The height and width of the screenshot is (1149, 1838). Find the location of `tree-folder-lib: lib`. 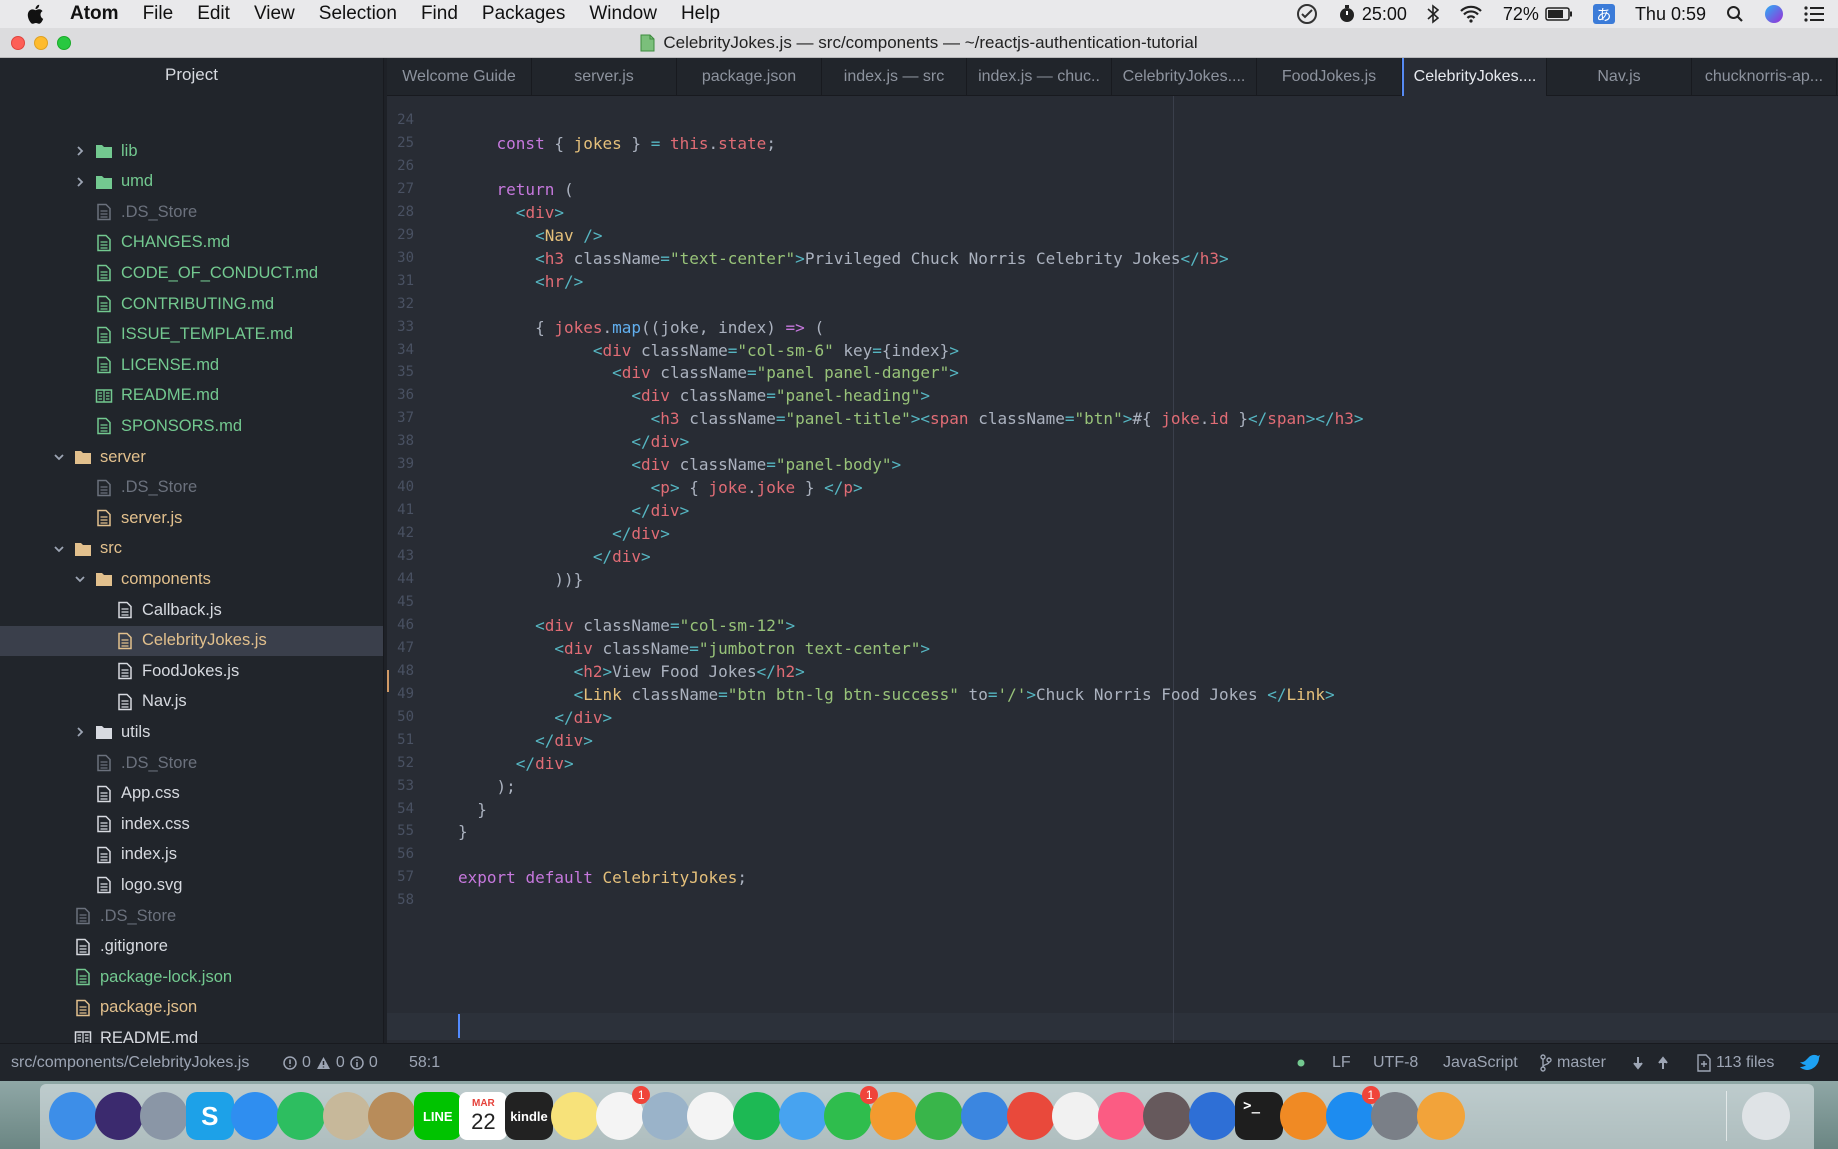

tree-folder-lib: lib is located at coordinates (191, 151).